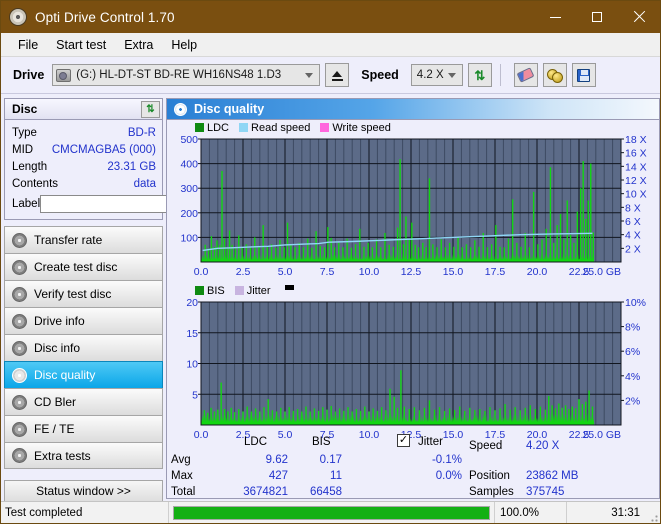  I want to click on minimize-button, so click(555, 17).